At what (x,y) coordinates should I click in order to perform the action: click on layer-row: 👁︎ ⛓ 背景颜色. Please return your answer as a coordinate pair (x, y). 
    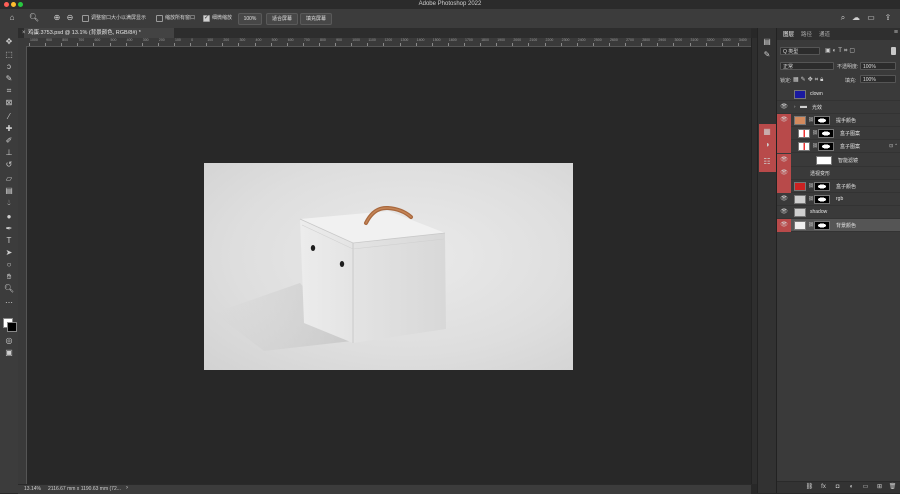
    Looking at the image, I should click on (838, 225).